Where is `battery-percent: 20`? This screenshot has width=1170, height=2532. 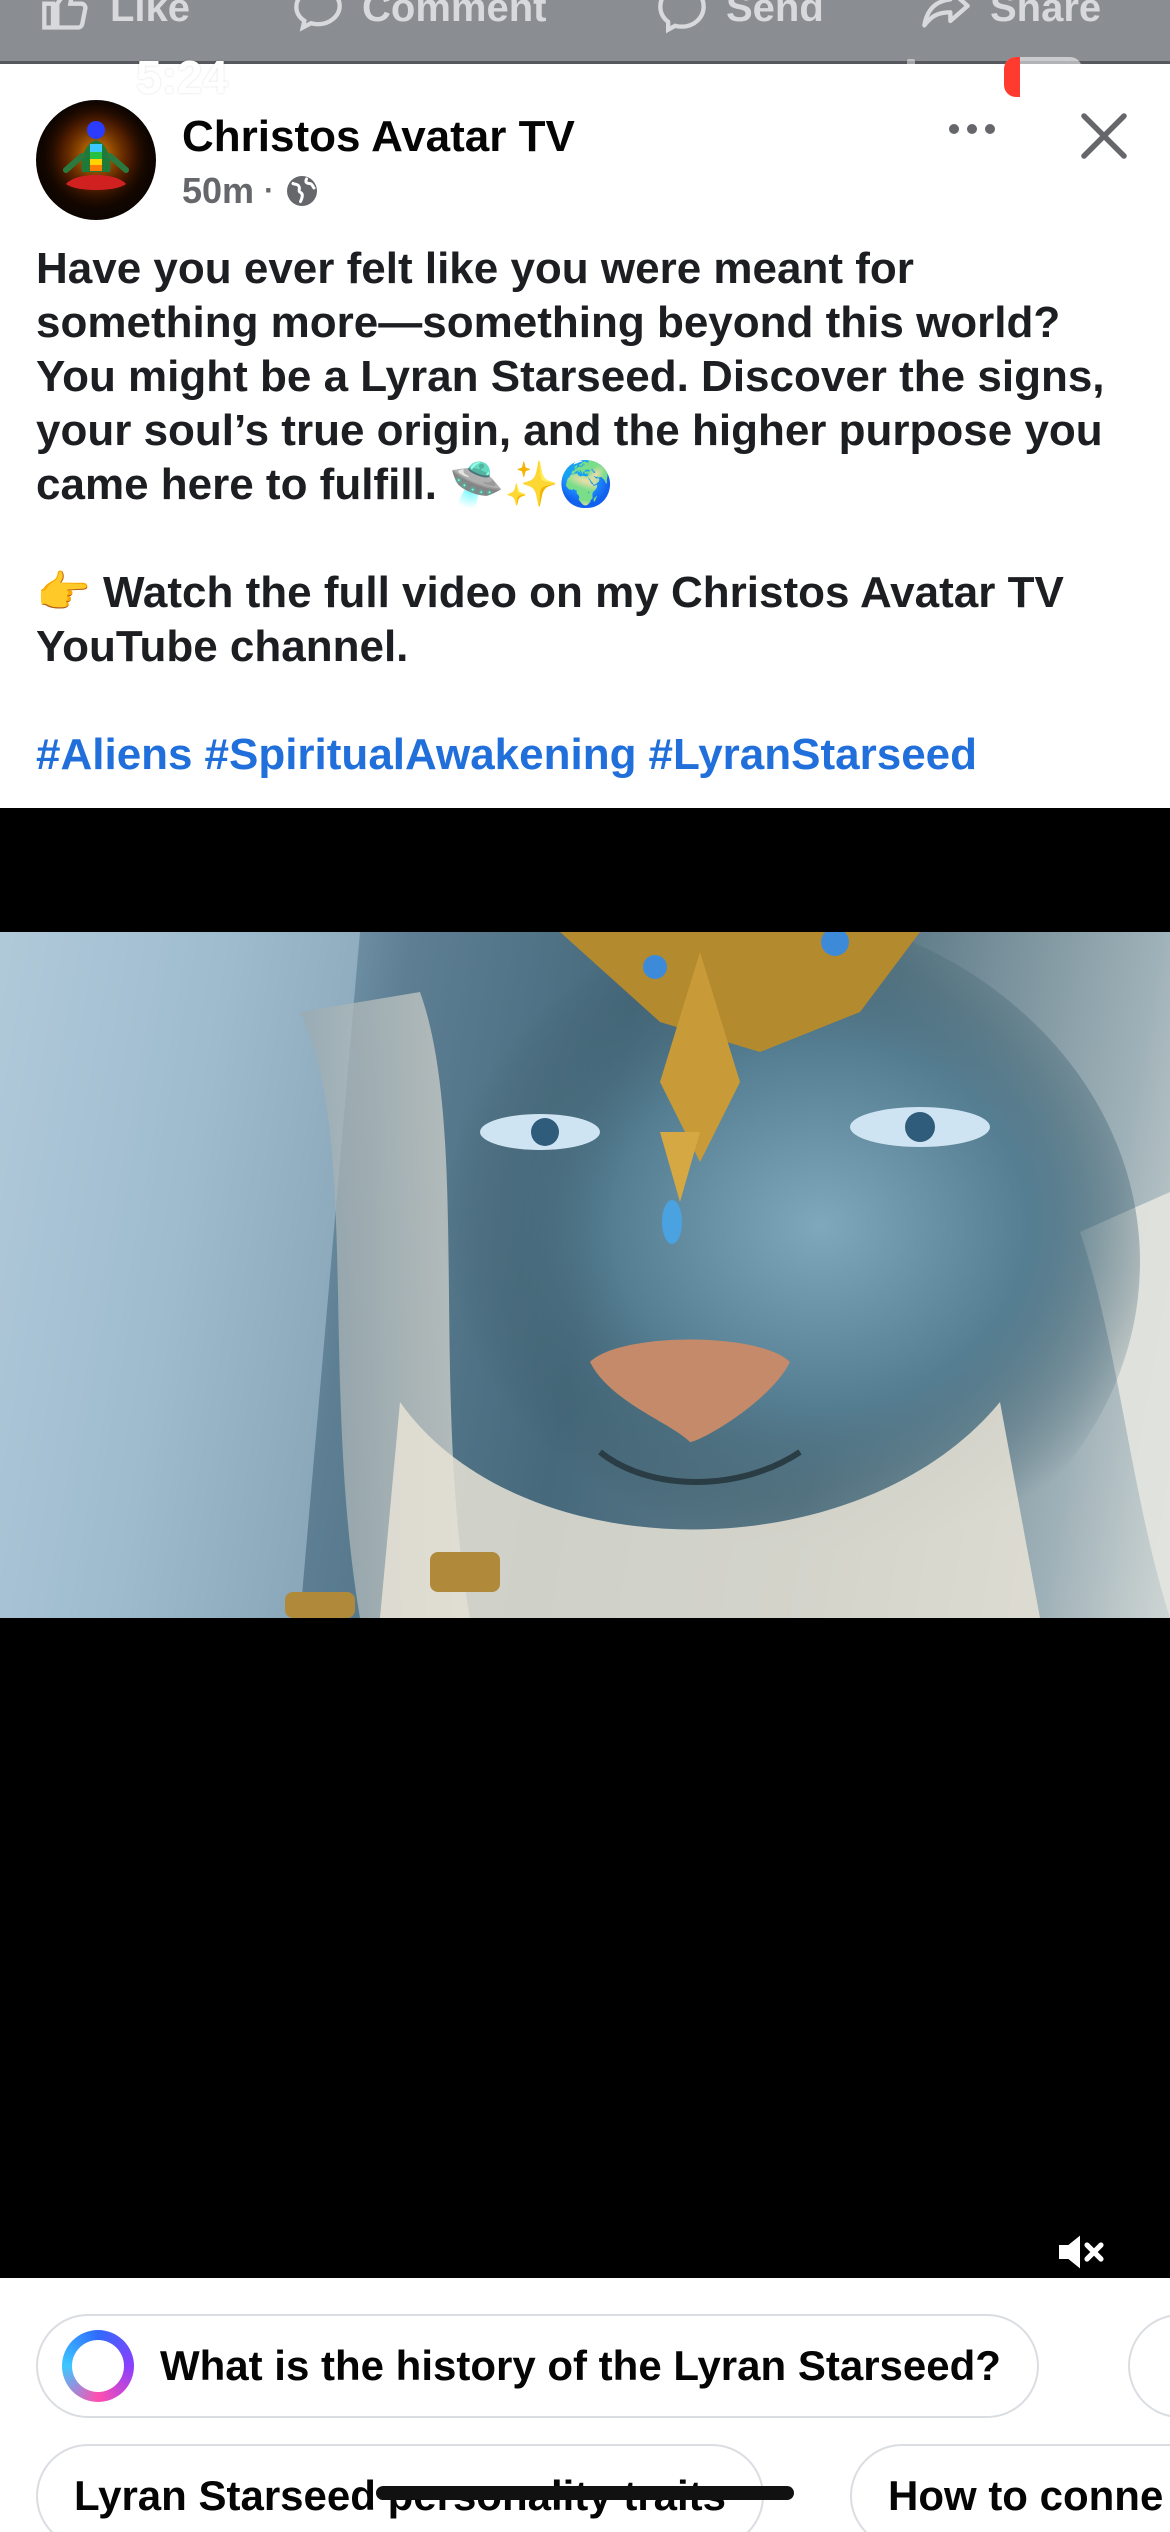 battery-percent: 20 is located at coordinates (1043, 76).